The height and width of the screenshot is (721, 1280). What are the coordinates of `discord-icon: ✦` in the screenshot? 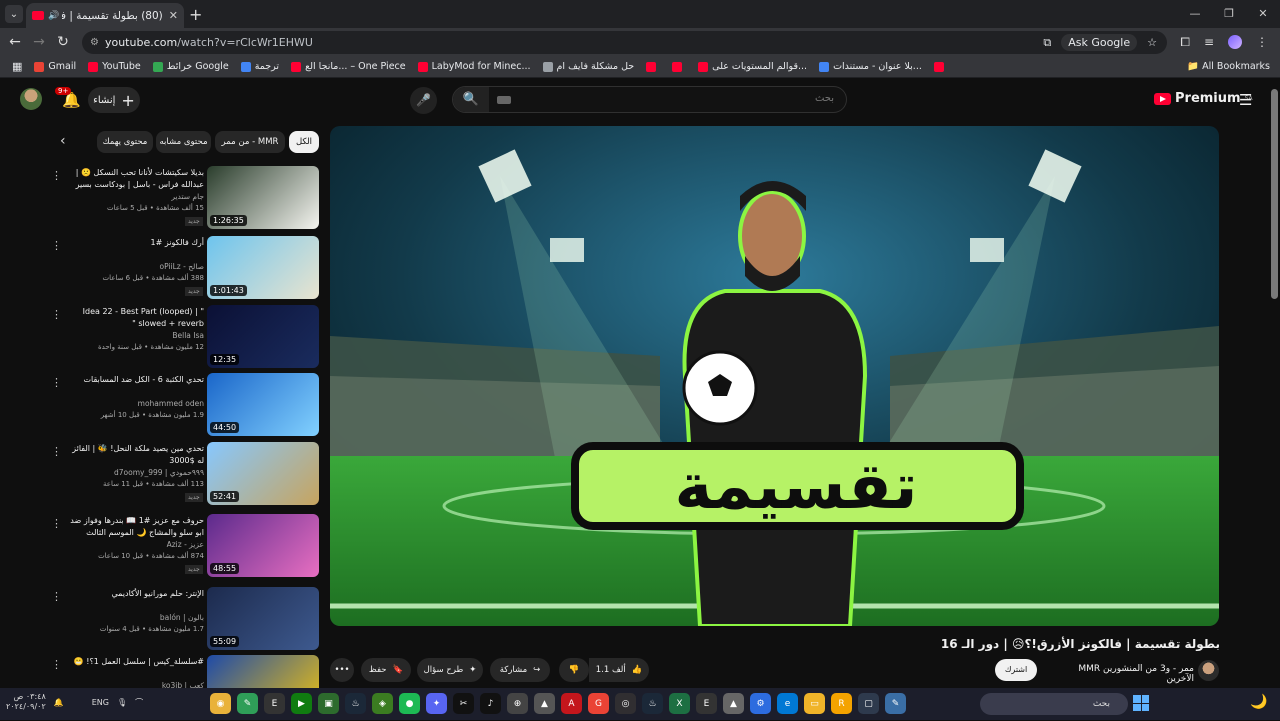 It's located at (436, 703).